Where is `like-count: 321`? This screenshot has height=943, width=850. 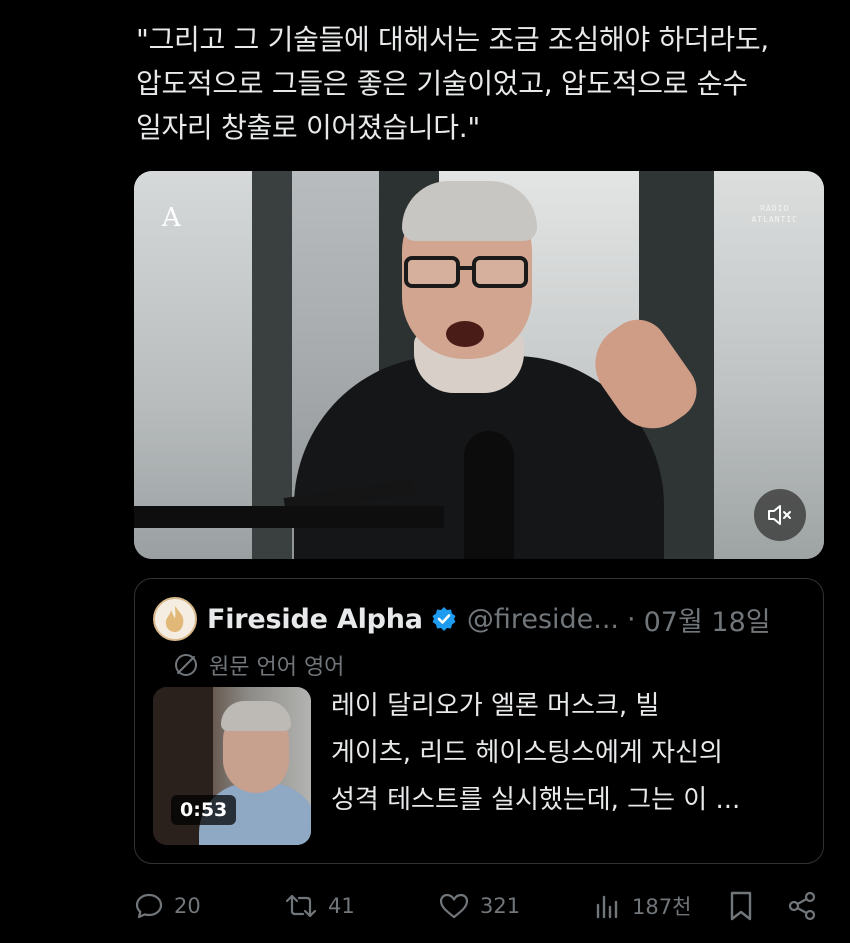
like-count: 321 is located at coordinates (500, 906).